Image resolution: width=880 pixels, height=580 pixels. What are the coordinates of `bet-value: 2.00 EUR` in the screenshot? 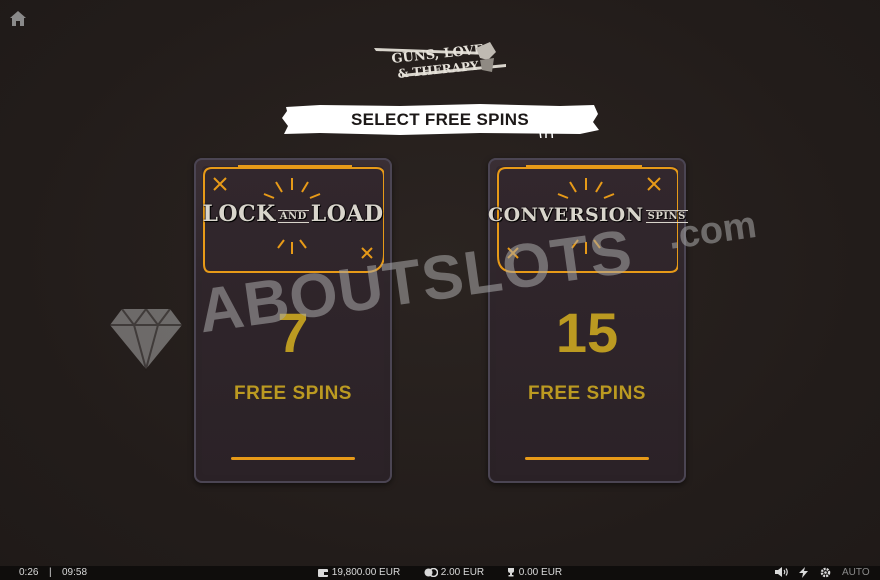 It's located at (462, 572).